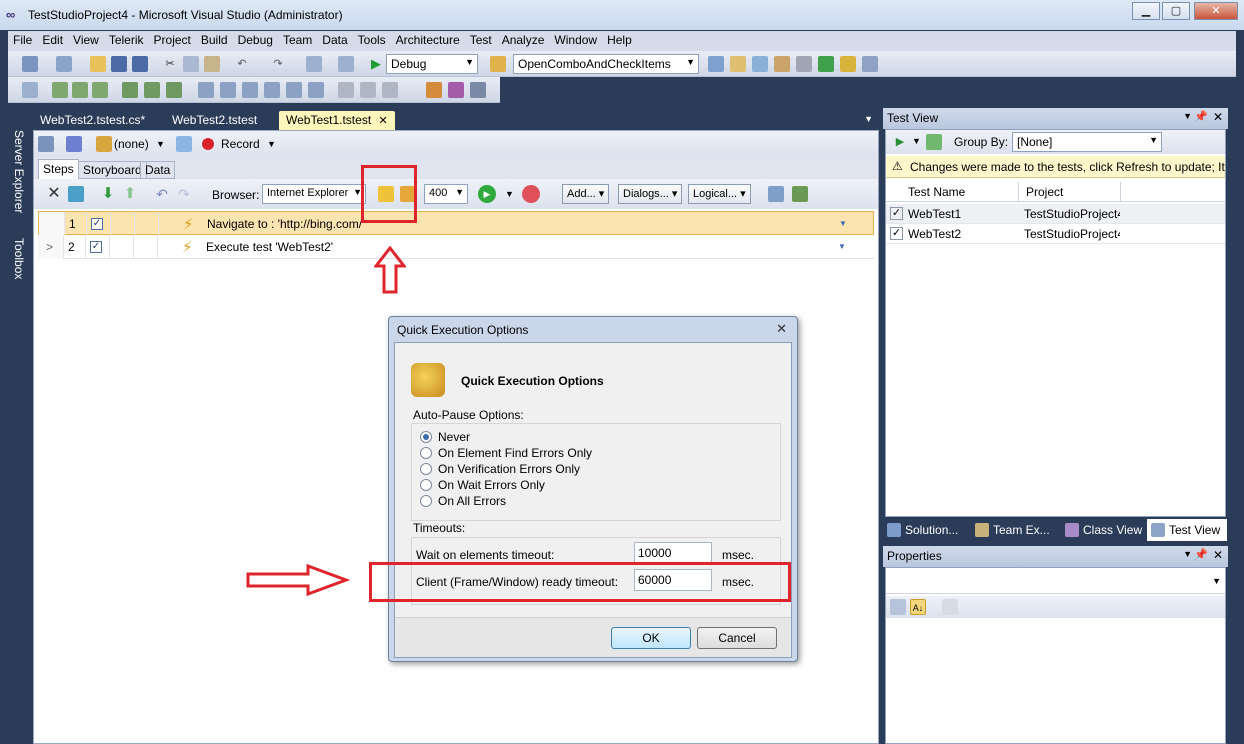 The image size is (1244, 744). Describe the element at coordinates (314, 194) in the screenshot. I see `browser-dropdown: Internet Explorer ▼` at that location.